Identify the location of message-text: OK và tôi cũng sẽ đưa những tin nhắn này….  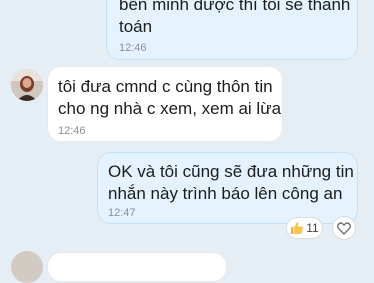
(231, 182).